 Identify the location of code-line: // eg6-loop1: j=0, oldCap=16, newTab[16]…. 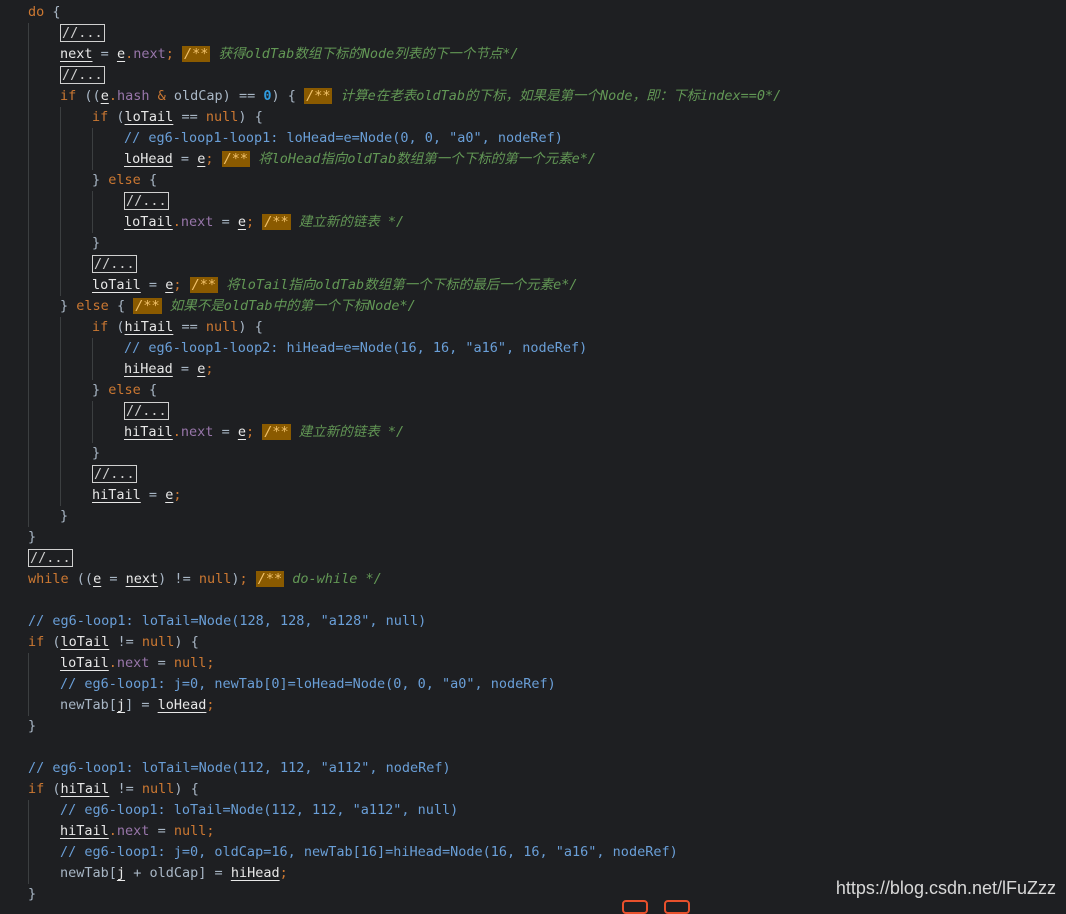
(369, 852).